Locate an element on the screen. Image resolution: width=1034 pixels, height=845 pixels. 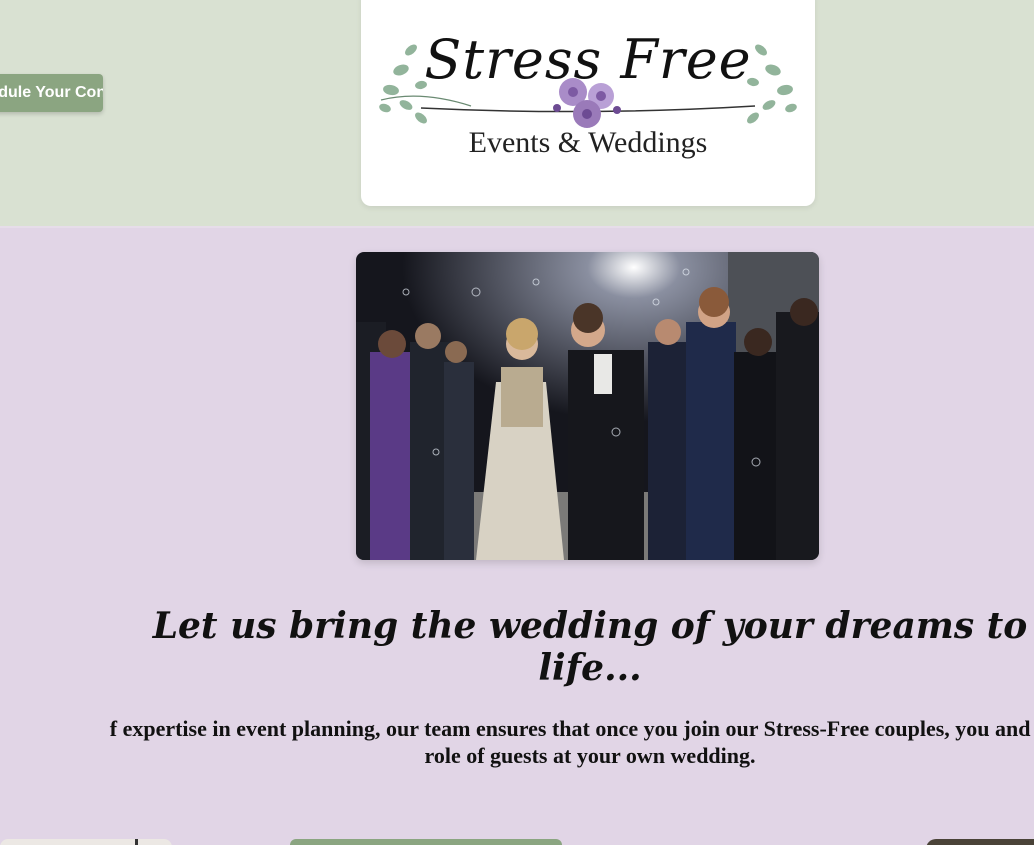
intro-paragraph-line2: role of guests at your own wedding. is located at coordinates (590, 755).